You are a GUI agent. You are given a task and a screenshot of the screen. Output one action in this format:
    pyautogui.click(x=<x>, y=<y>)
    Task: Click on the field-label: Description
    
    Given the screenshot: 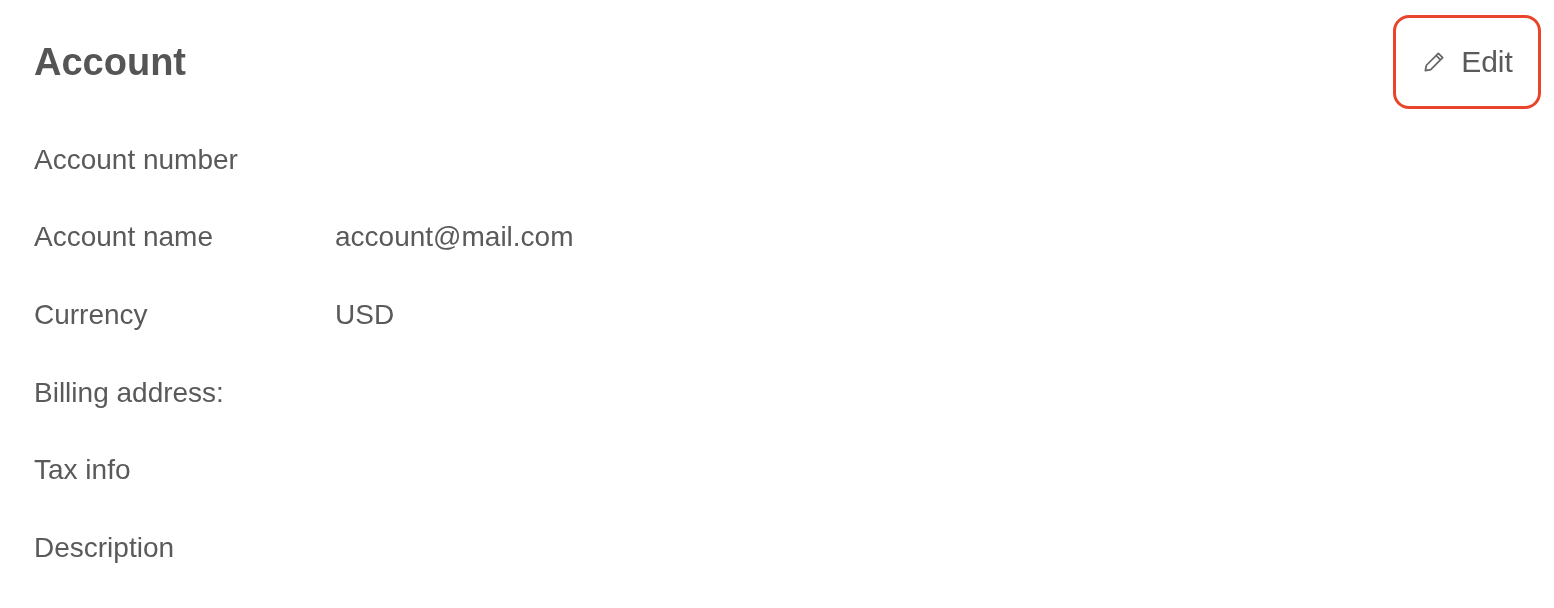 What is the action you would take?
    pyautogui.click(x=105, y=547)
    